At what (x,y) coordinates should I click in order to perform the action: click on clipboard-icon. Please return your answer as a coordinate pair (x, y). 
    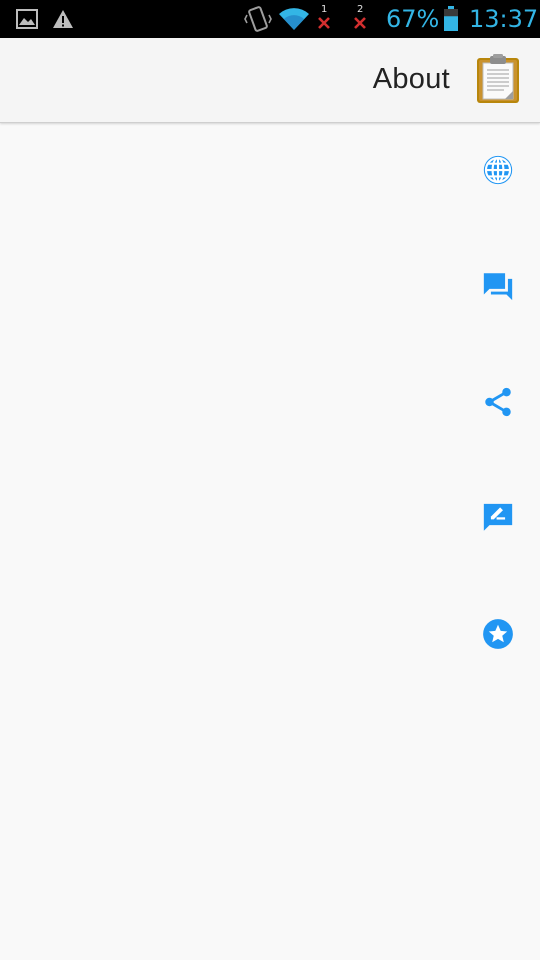
    Looking at the image, I should click on (498, 79).